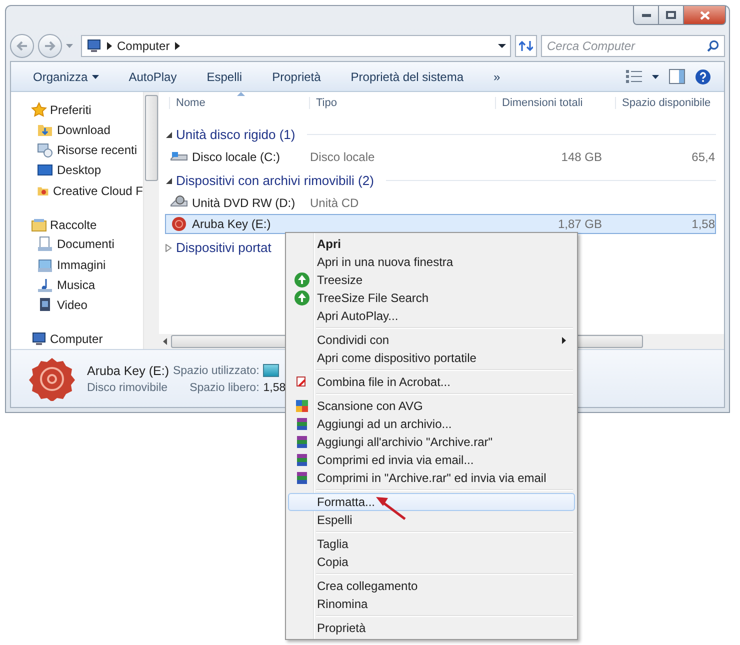  I want to click on free-space: 65,4, so click(702, 157).